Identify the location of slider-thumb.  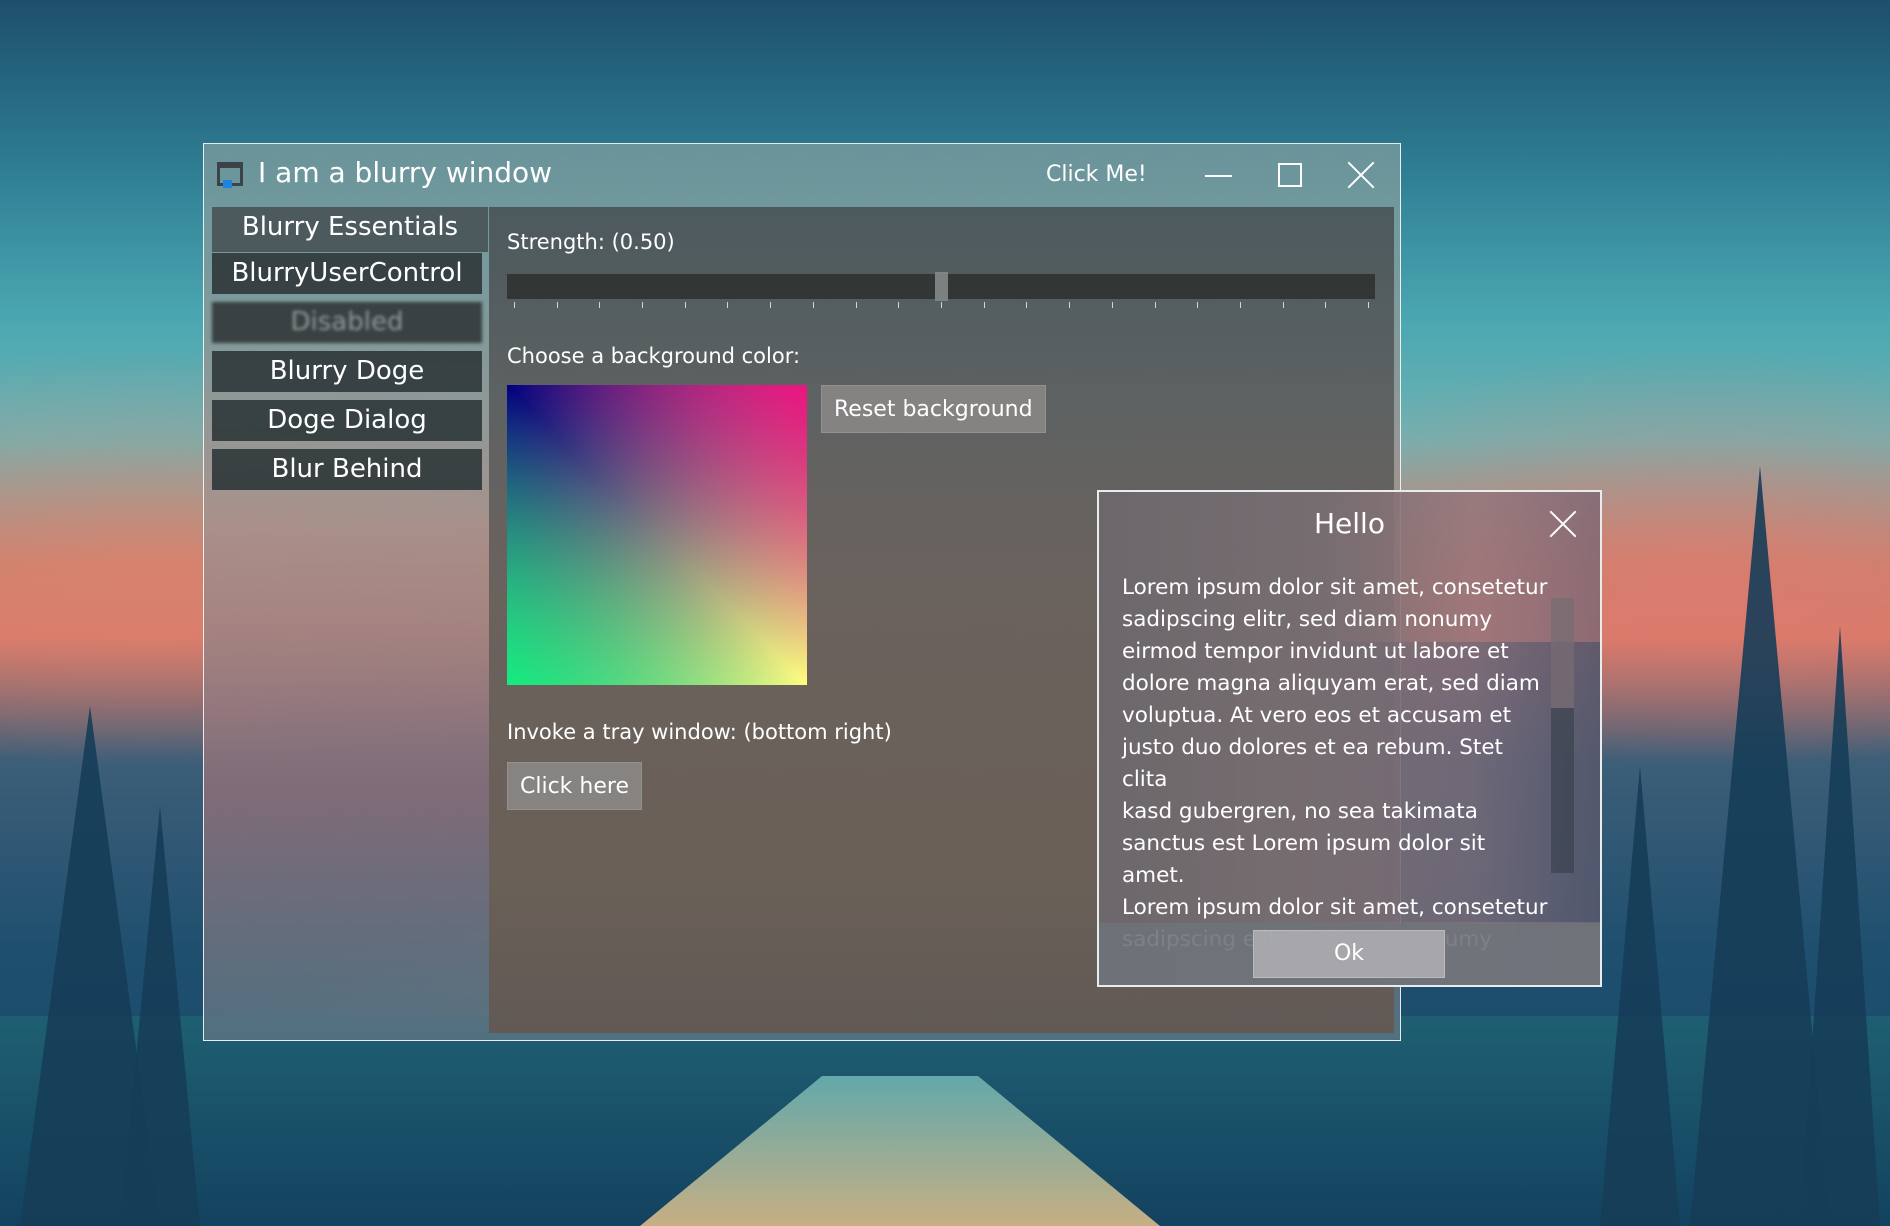
(941, 286).